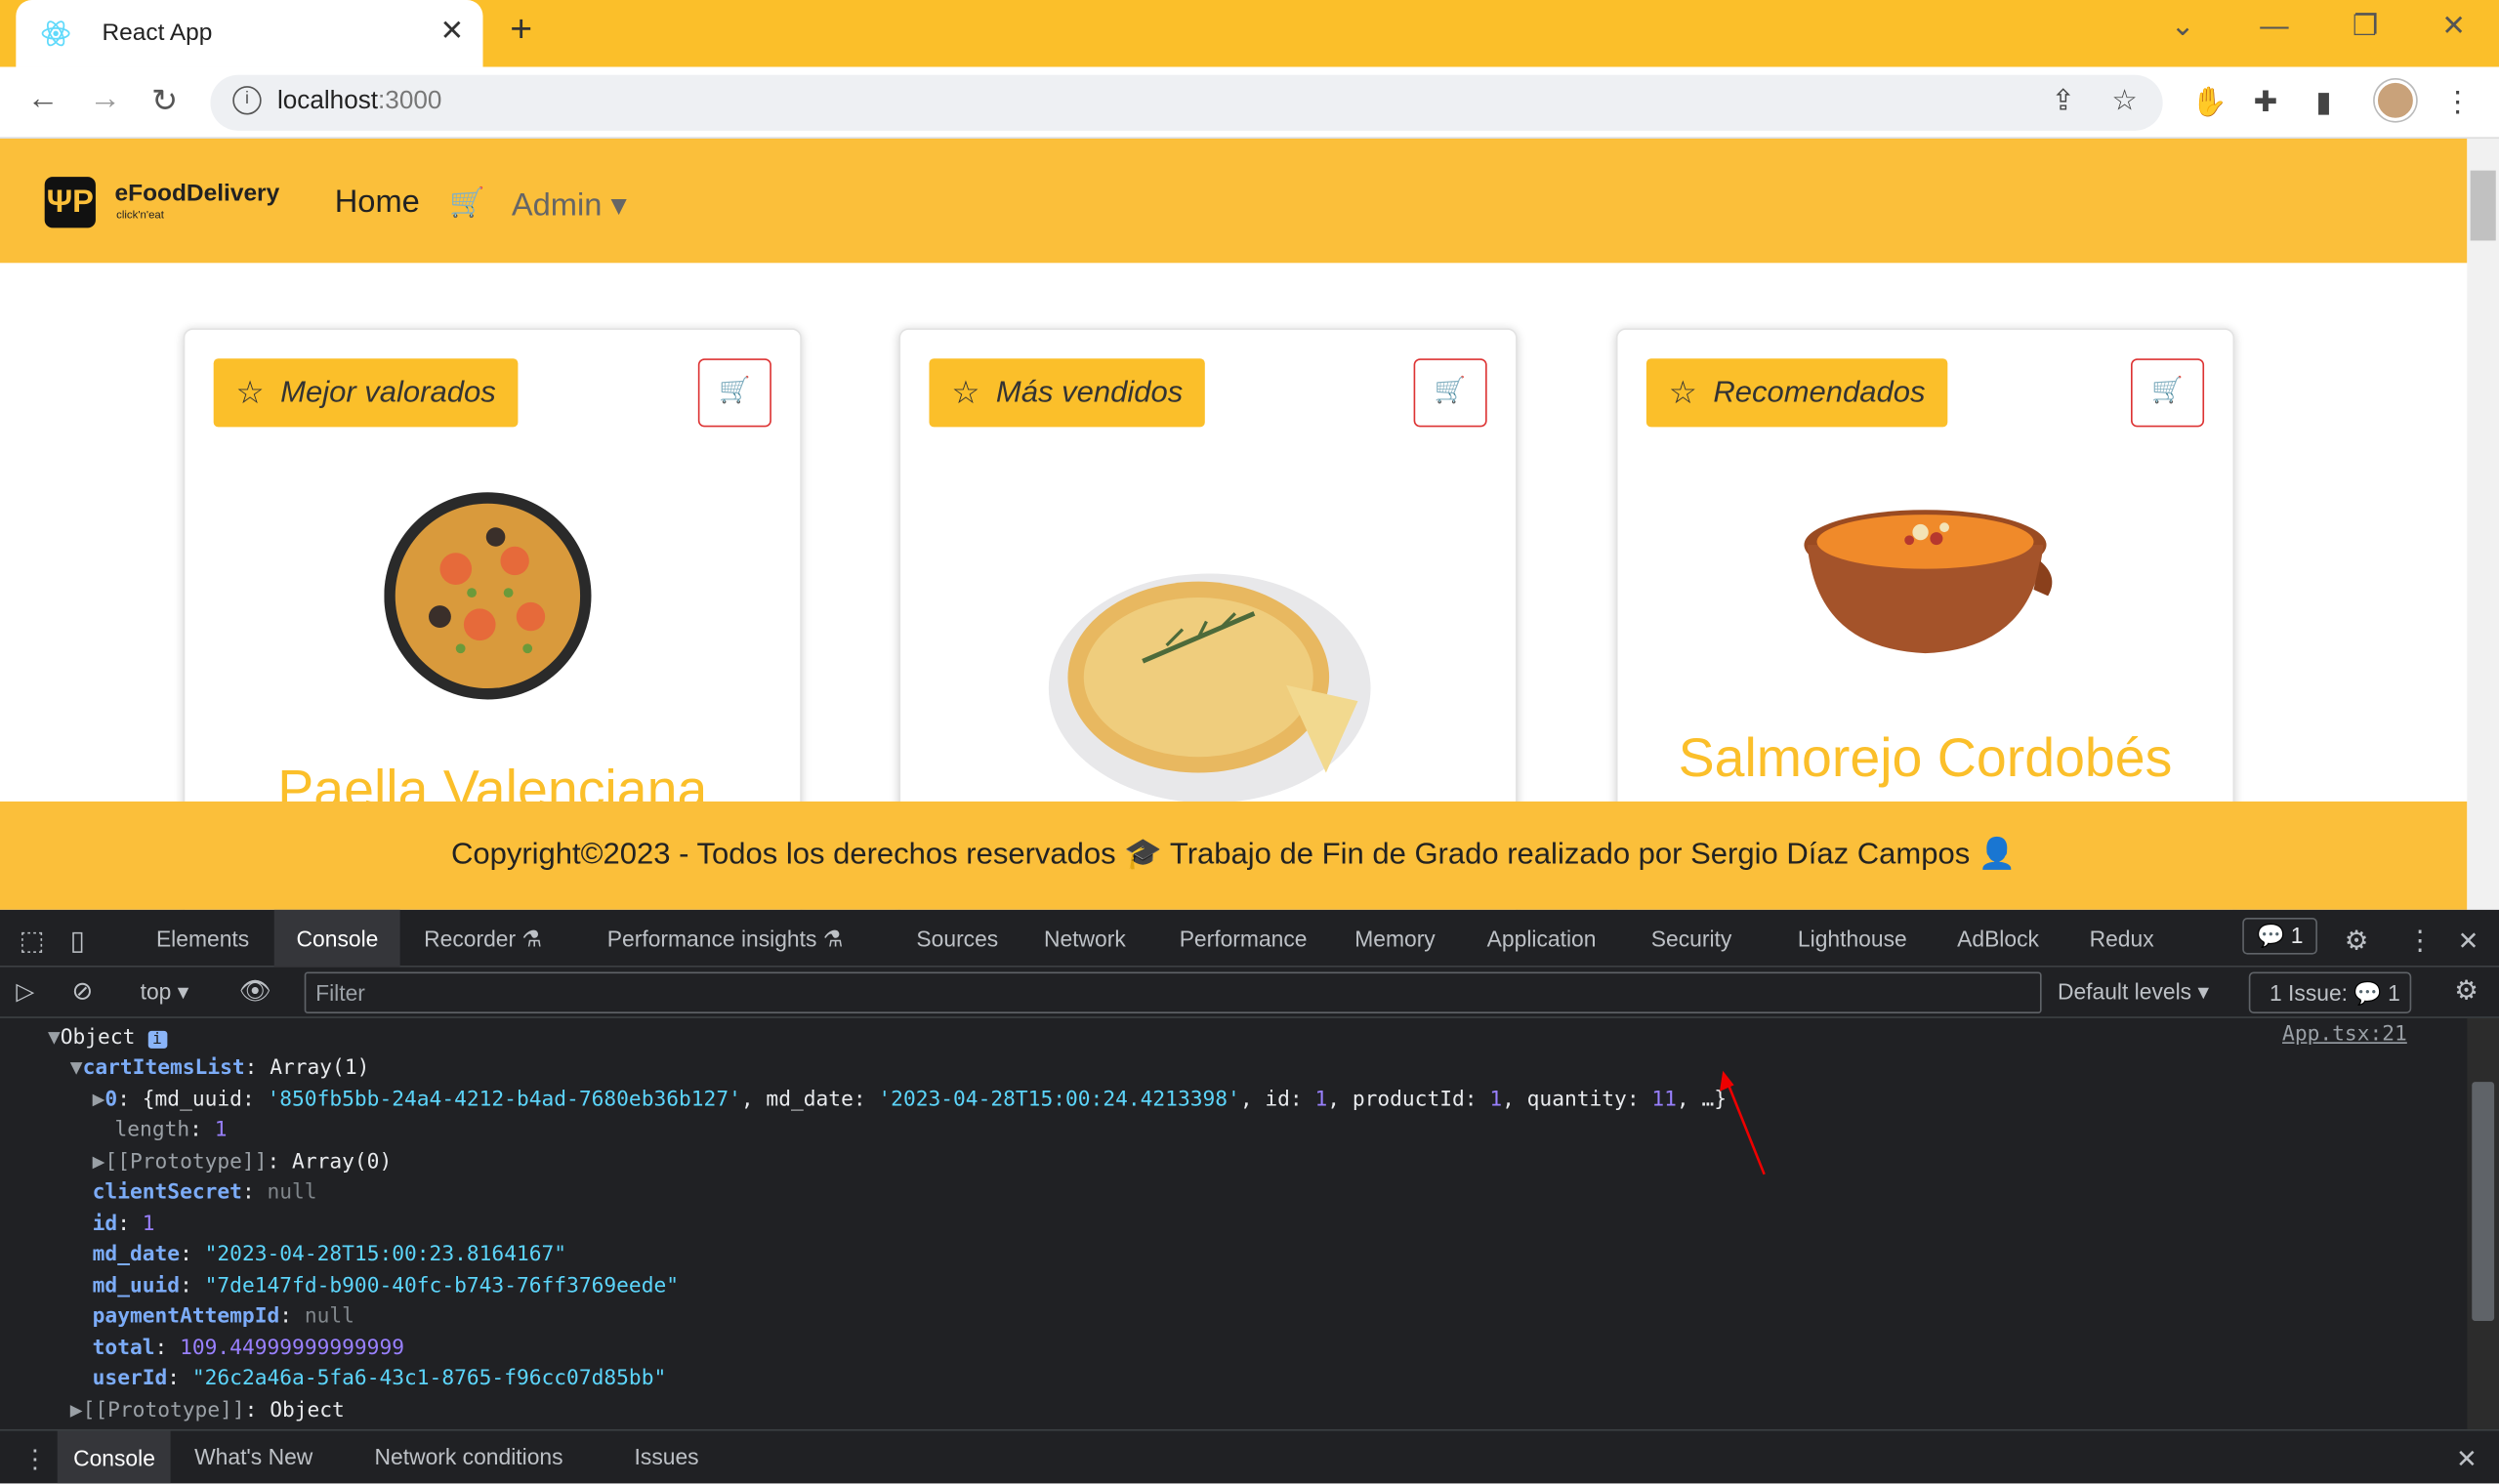  Describe the element at coordinates (1998, 939) in the screenshot. I see `tab-adblock: AdBlock` at that location.